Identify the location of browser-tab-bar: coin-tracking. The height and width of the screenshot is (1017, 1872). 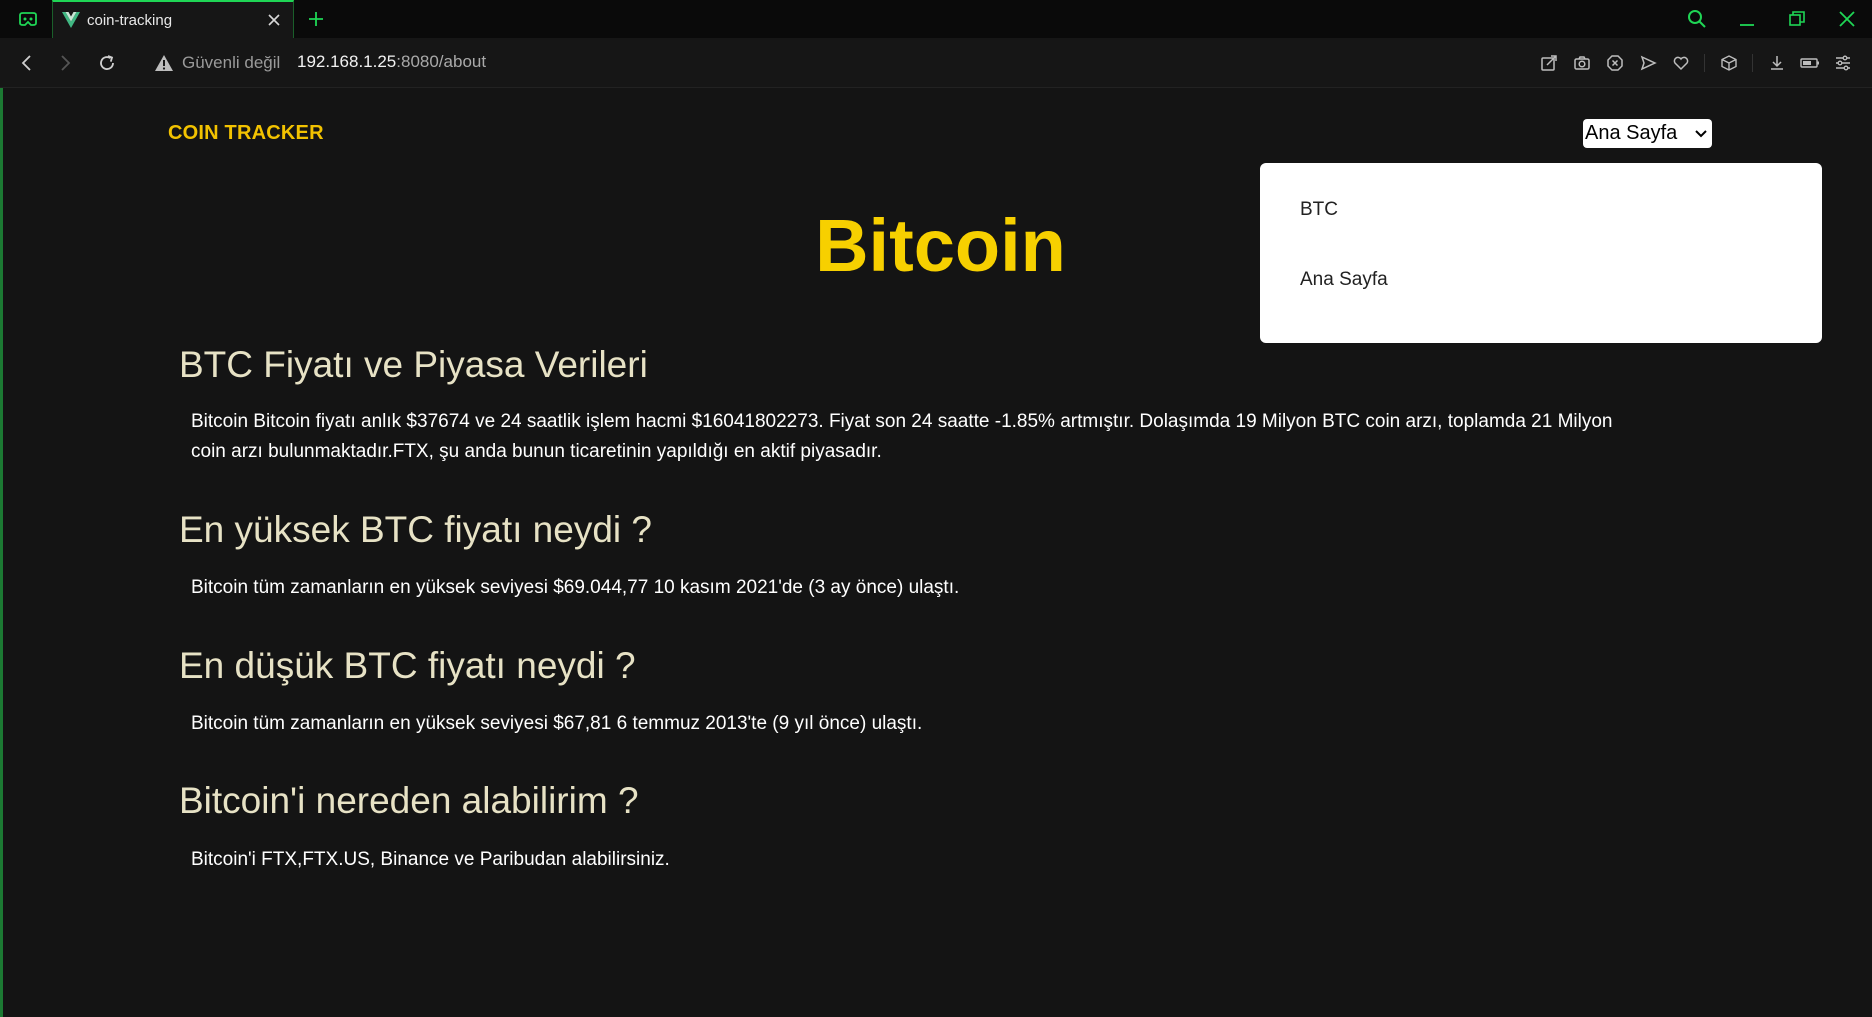
(936, 19).